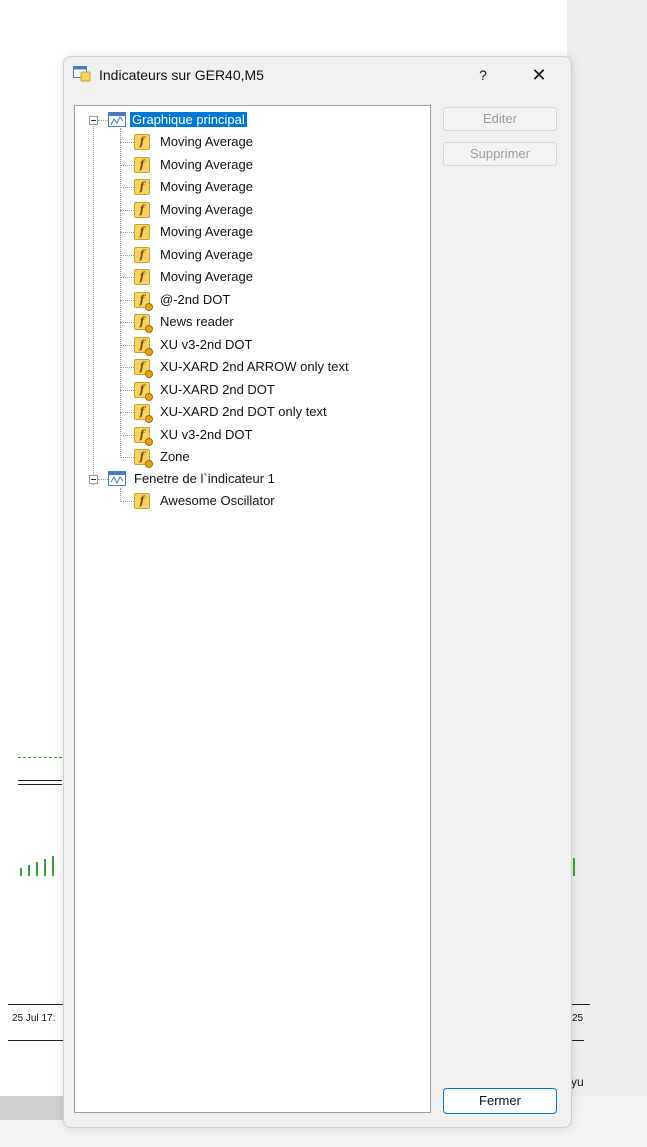 The image size is (647, 1147). I want to click on date-label-right: 25, so click(578, 1018).